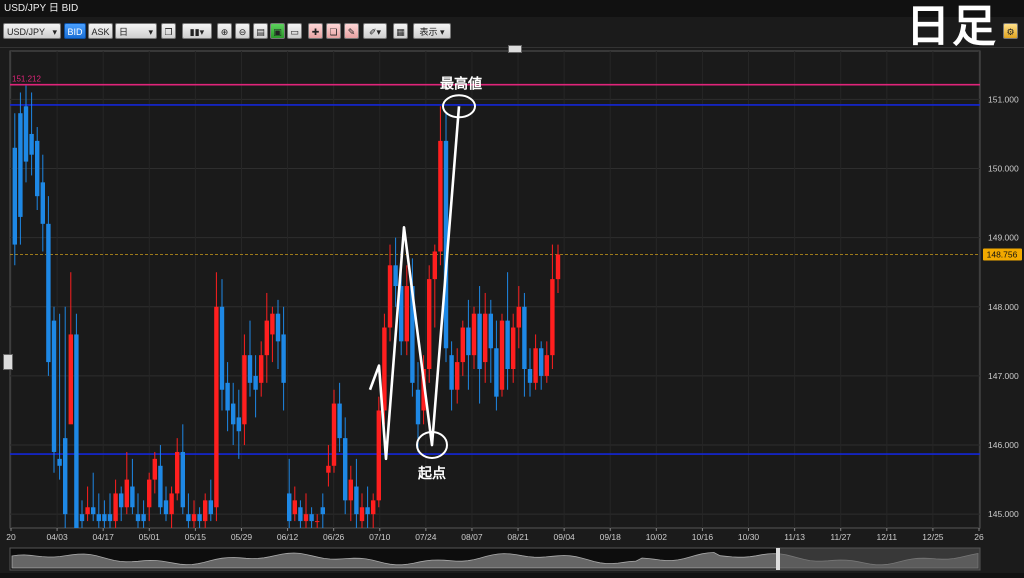 This screenshot has height=578, width=1024. Describe the element at coordinates (136, 31) in the screenshot. I see `timeframe-select: 日 ▾` at that location.